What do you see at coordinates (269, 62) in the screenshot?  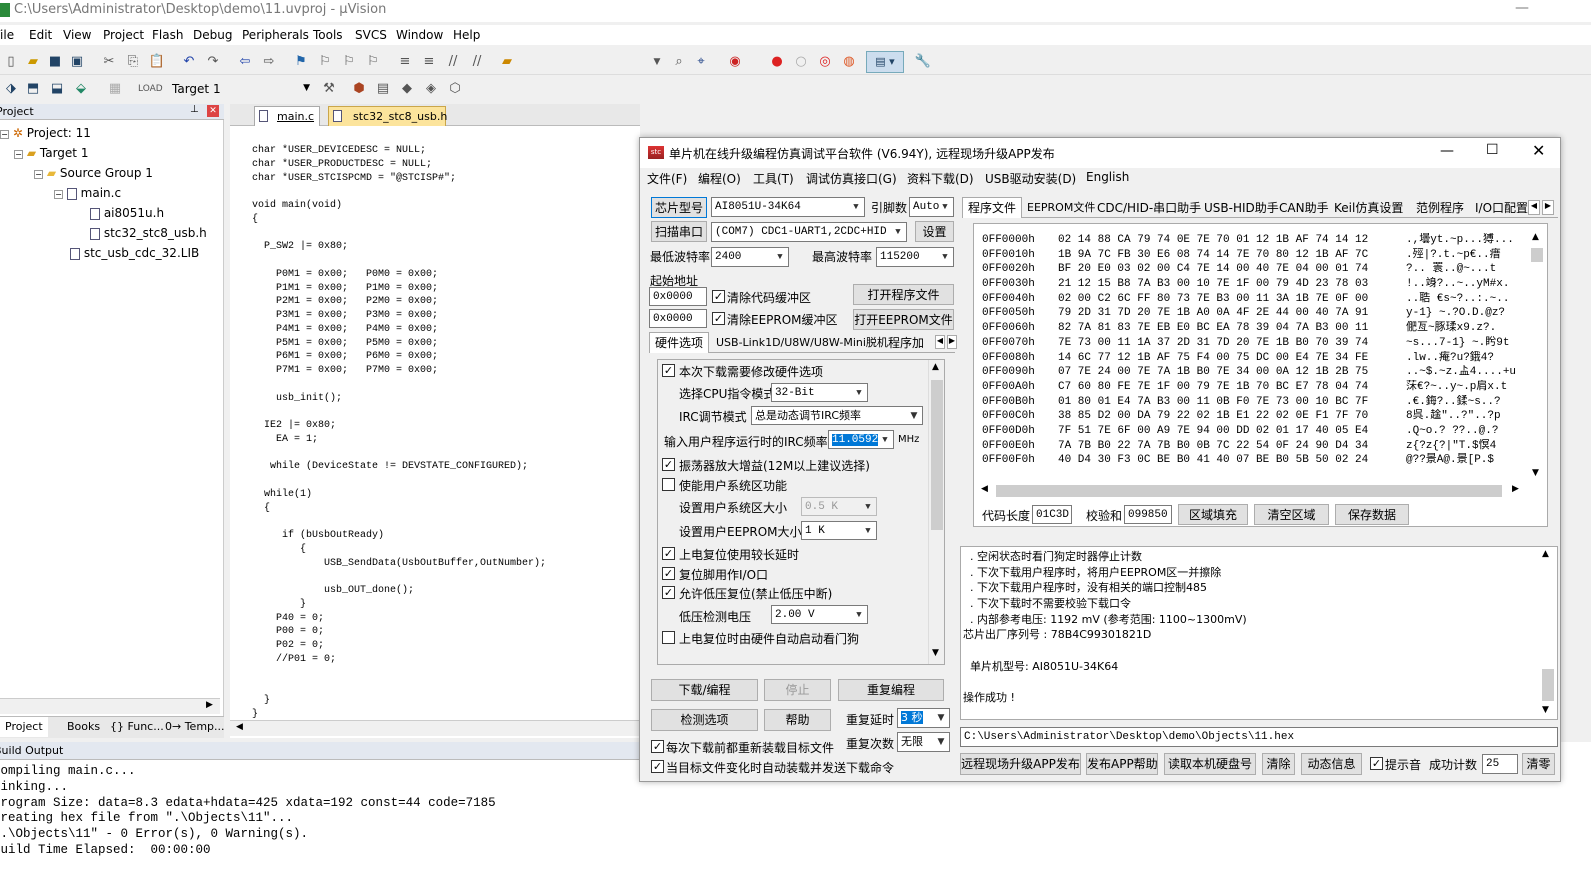 I see `nav-forward-icon: ⇨` at bounding box center [269, 62].